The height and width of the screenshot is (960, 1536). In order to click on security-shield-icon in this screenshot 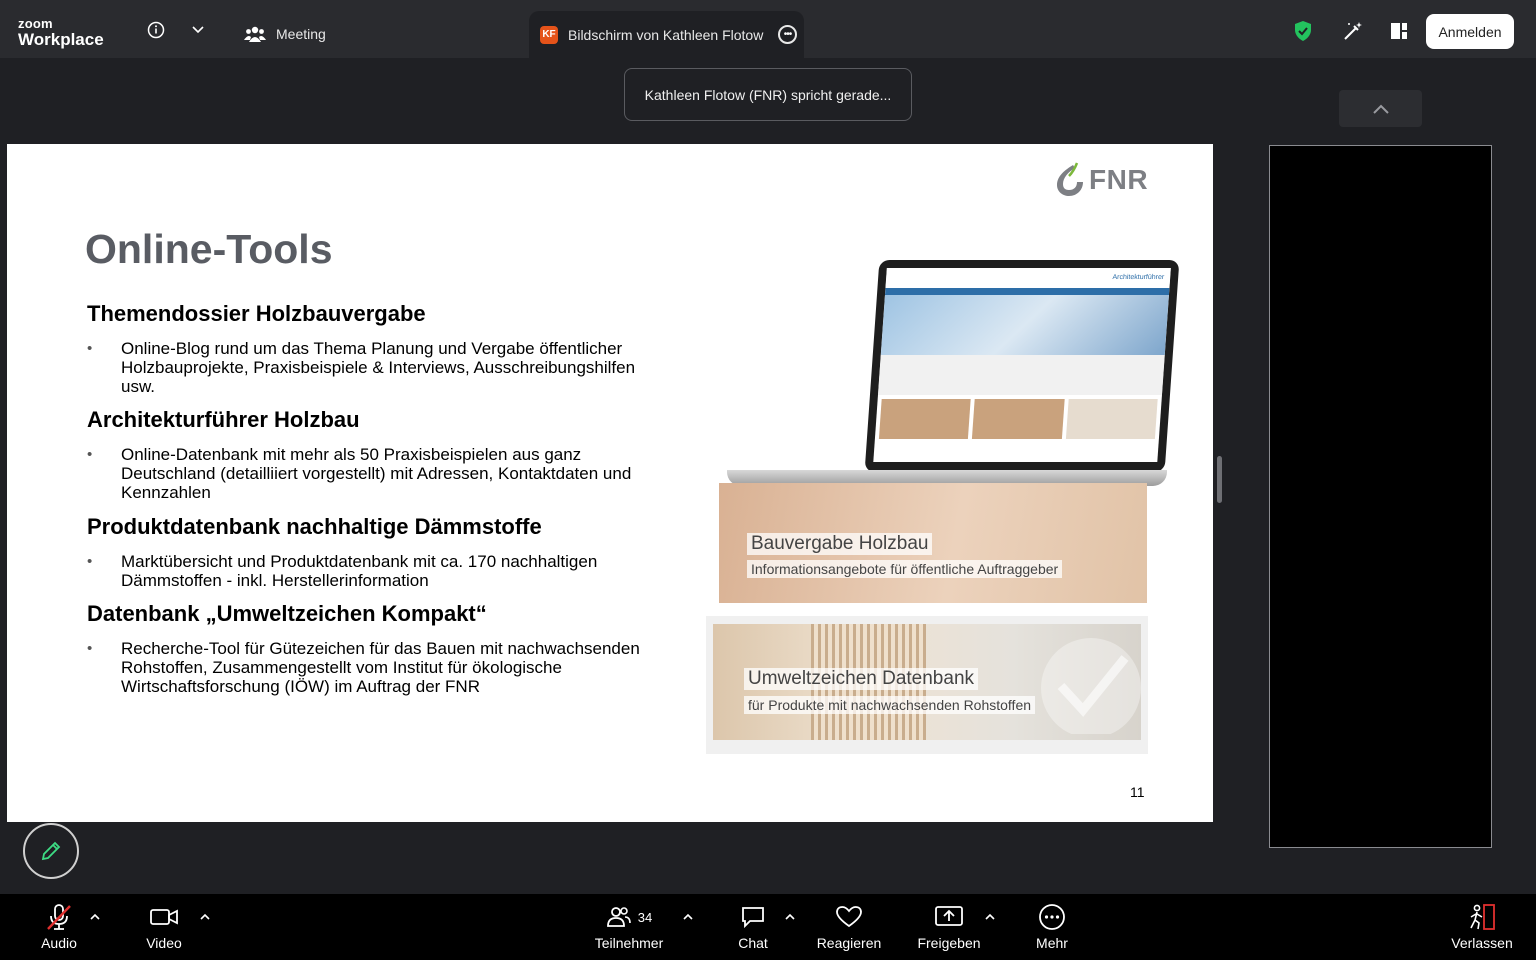, I will do `click(1303, 31)`.